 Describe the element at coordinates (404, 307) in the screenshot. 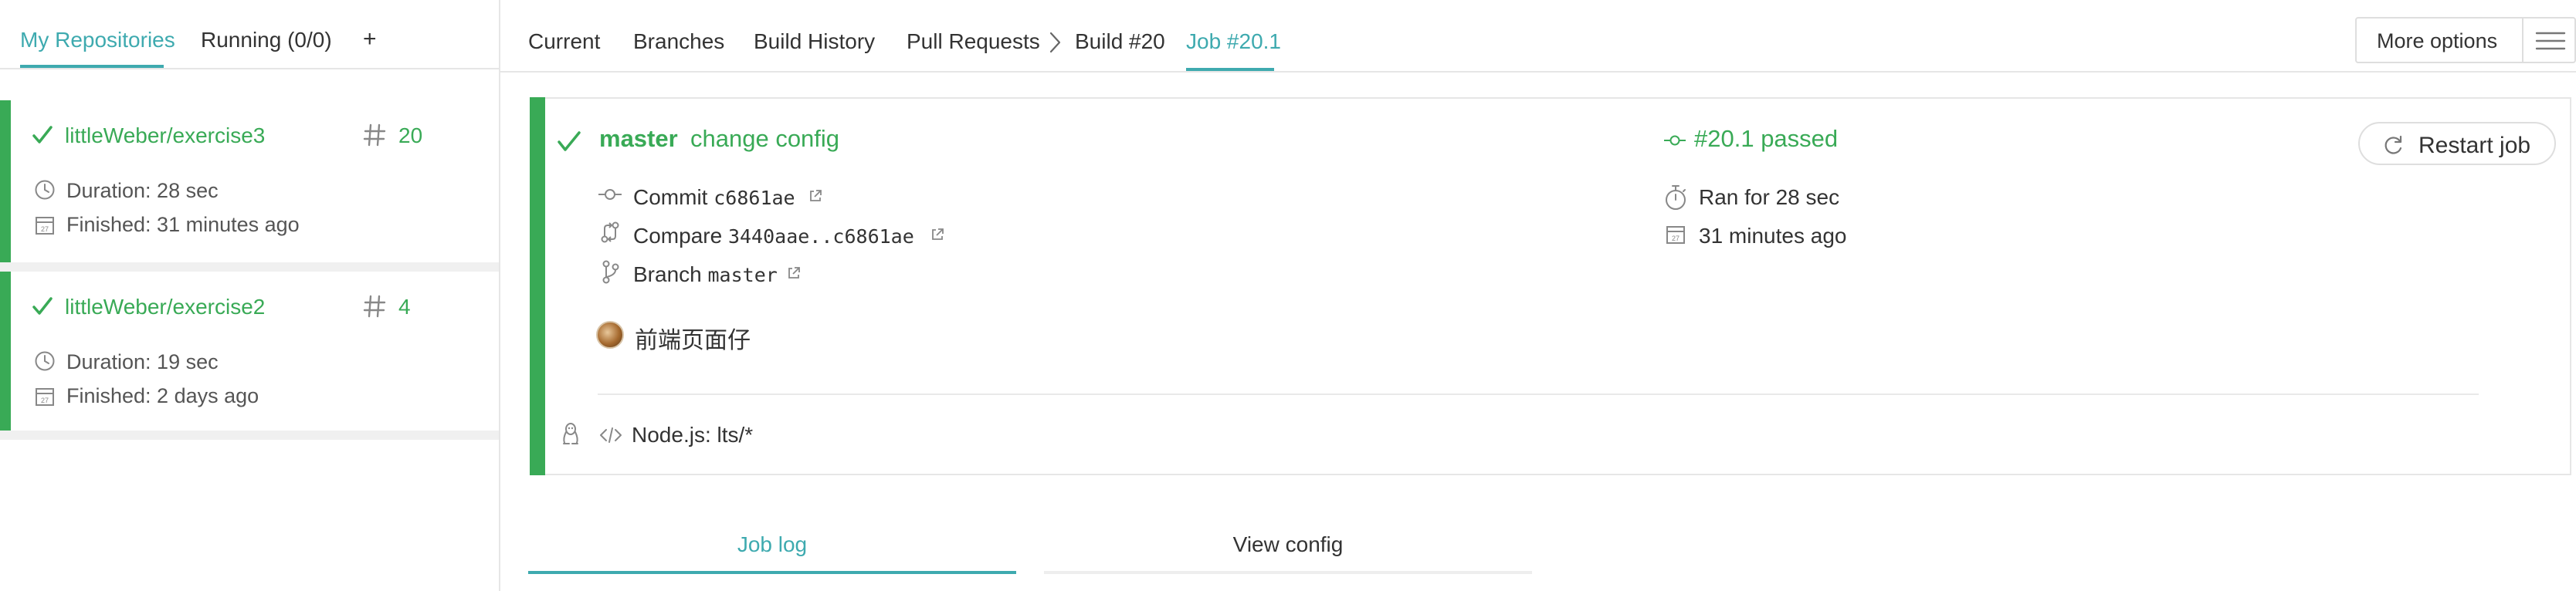

I see `build-number: 4` at that location.